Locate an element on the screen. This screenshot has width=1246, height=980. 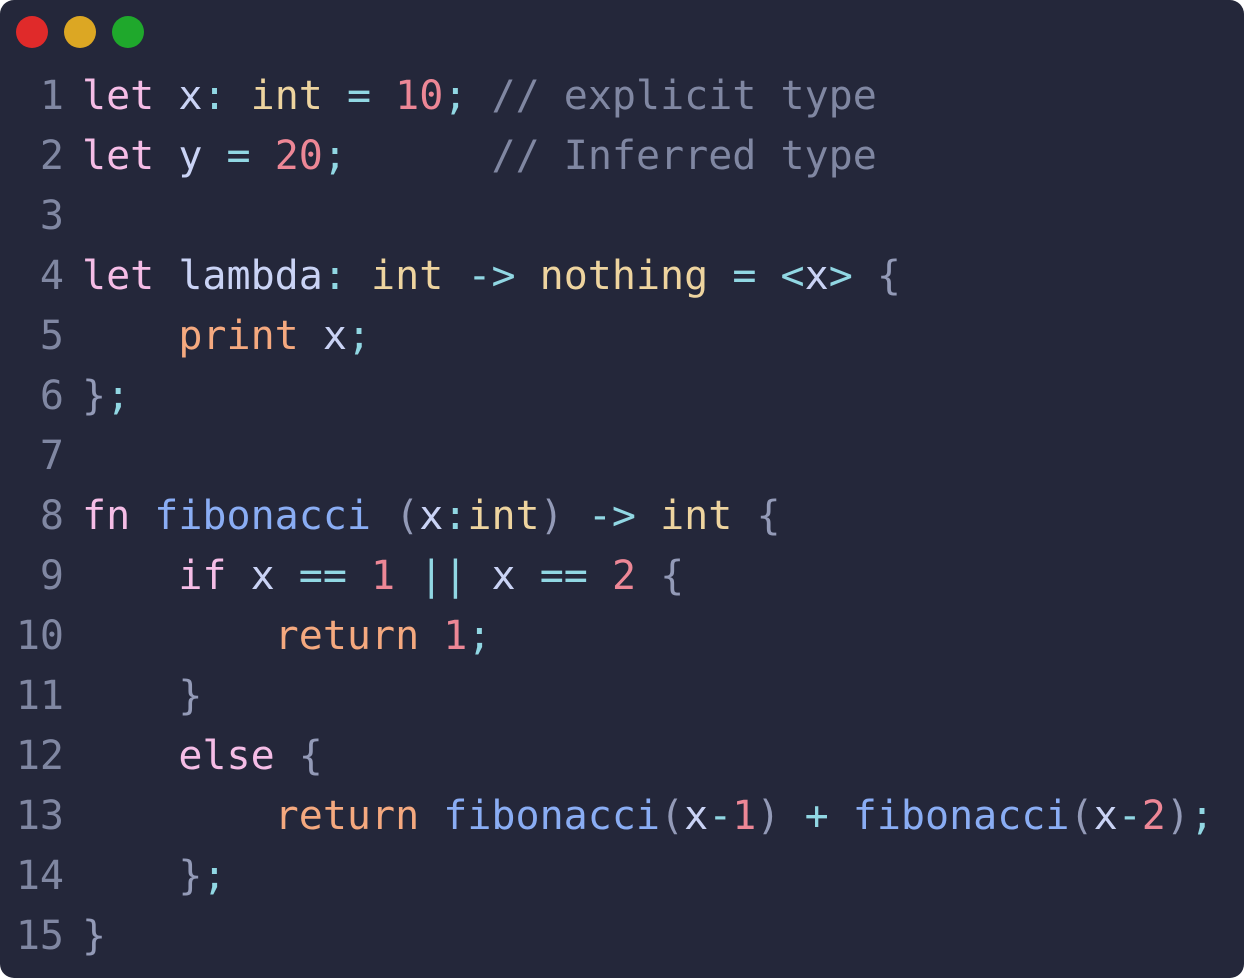
code-token: 20 is located at coordinates (298, 156).